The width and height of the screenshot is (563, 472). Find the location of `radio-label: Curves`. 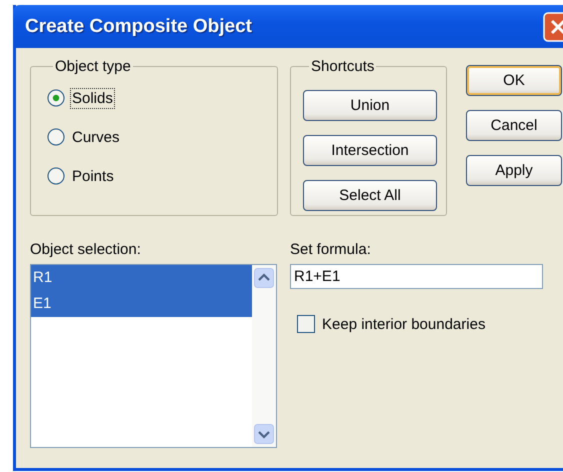

radio-label: Curves is located at coordinates (96, 137).